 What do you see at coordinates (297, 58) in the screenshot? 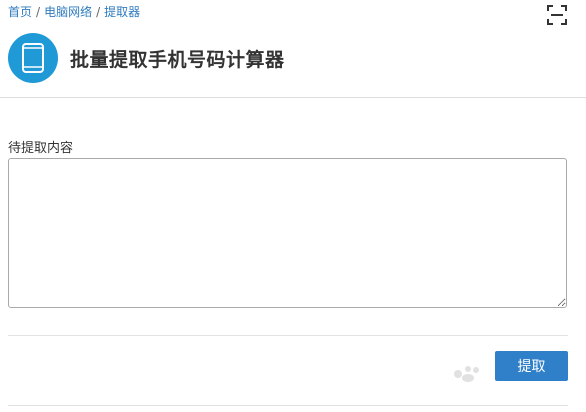
I see `page-header: 批量提取手机号码计算器` at bounding box center [297, 58].